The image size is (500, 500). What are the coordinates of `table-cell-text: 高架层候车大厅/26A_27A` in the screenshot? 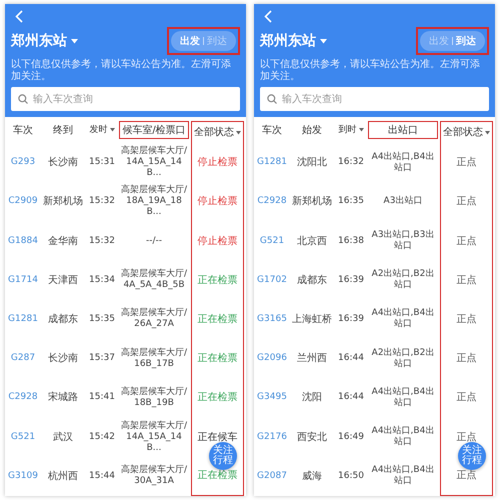 It's located at (154, 319).